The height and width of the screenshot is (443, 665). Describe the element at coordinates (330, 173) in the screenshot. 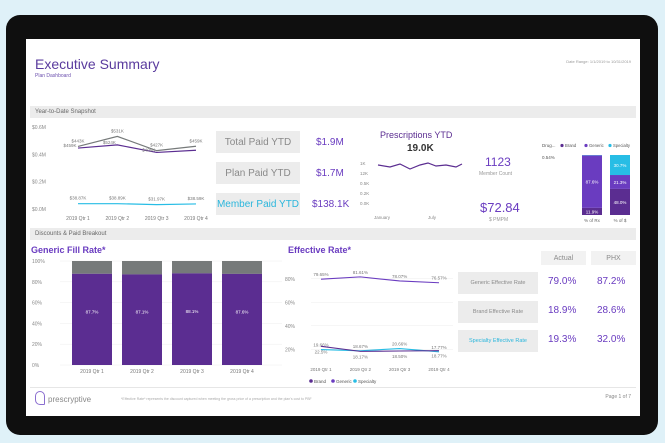

I see `plan-paid-value: $1.7M` at that location.